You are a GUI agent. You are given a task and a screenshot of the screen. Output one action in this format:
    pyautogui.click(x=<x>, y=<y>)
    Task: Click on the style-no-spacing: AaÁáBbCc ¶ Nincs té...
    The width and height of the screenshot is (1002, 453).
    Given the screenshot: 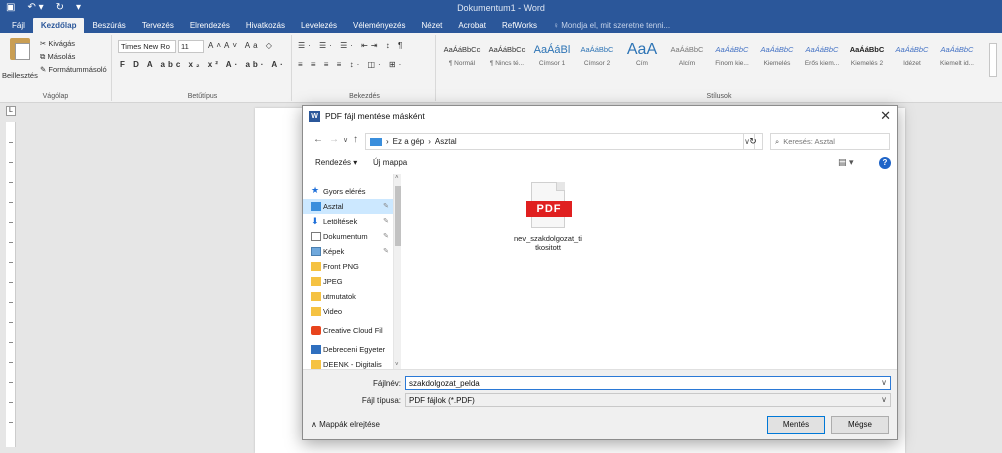 What is the action you would take?
    pyautogui.click(x=507, y=59)
    